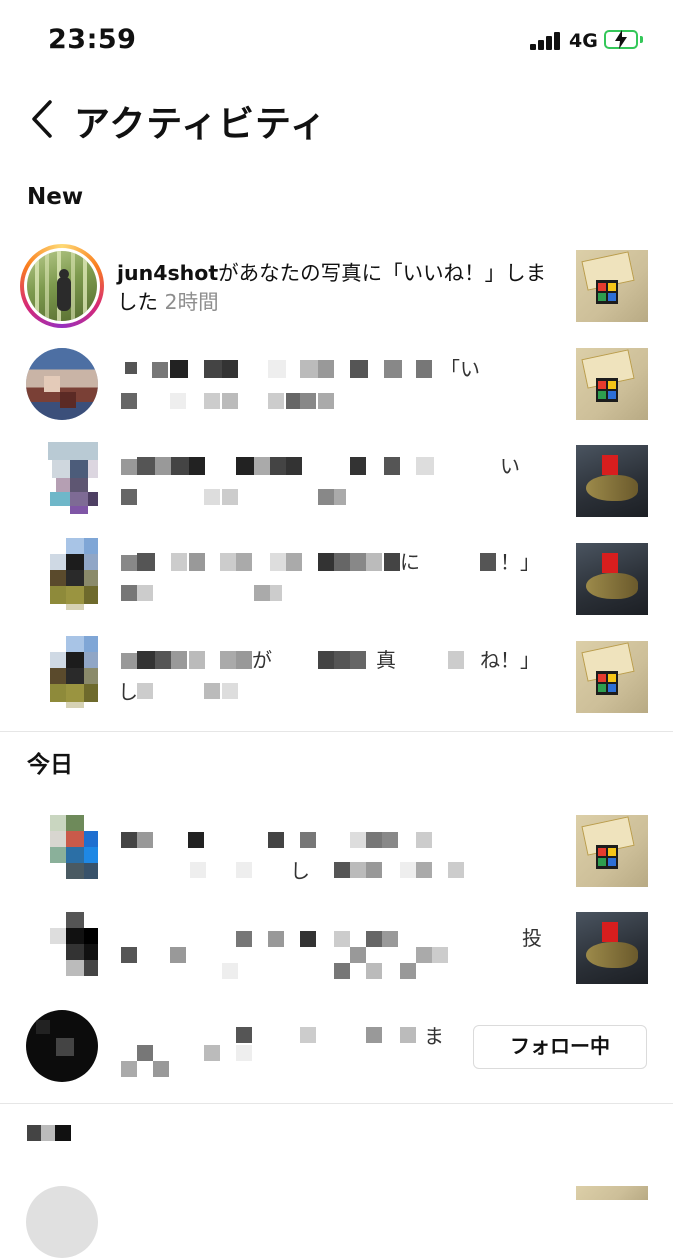 The image size is (673, 1258). What do you see at coordinates (336, 583) in the screenshot?
I see `notification-row: に ！」` at bounding box center [336, 583].